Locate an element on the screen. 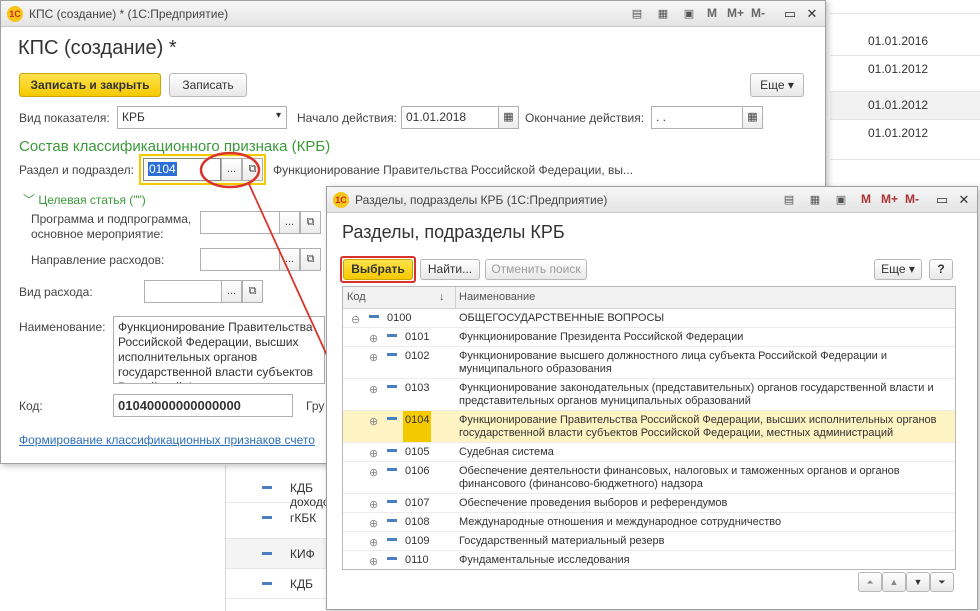 This screenshot has height=611, width=980. memory-minus-icon: M- is located at coordinates (912, 199).